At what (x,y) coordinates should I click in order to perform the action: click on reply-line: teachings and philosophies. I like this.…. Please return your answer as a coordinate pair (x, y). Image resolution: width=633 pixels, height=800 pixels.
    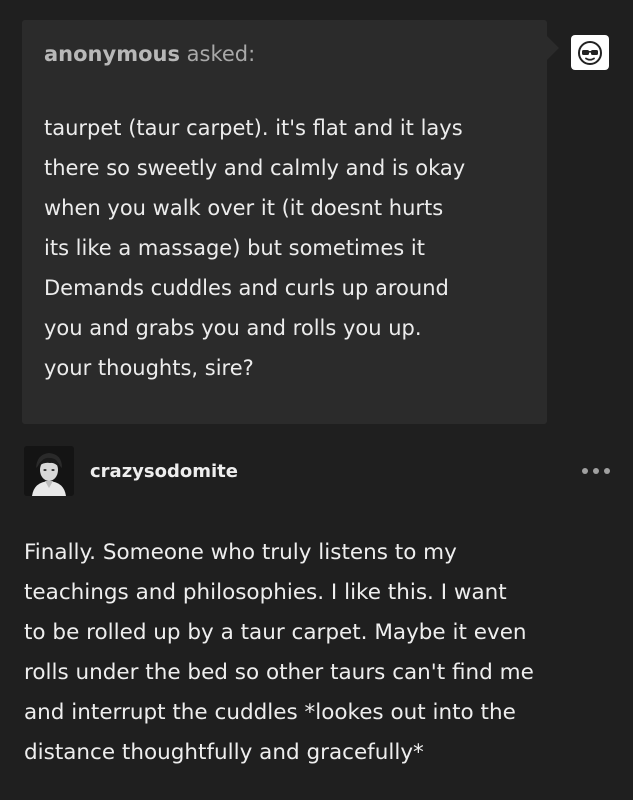
    Looking at the image, I should click on (265, 592).